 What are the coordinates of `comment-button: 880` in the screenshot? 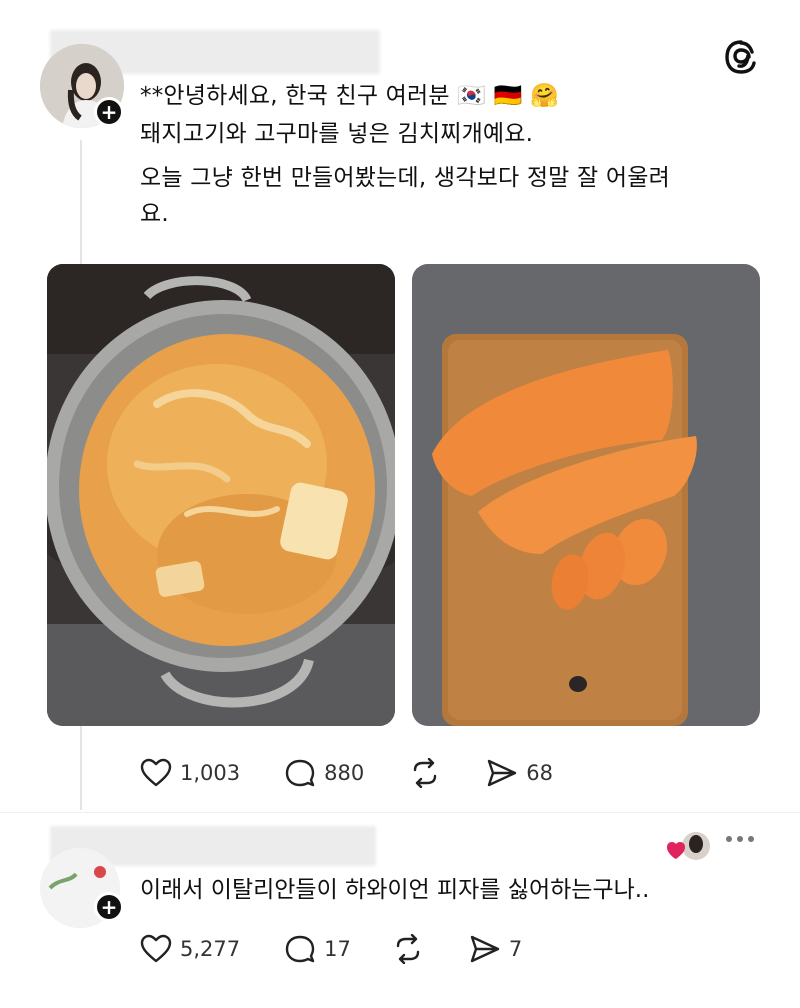 It's located at (324, 773).